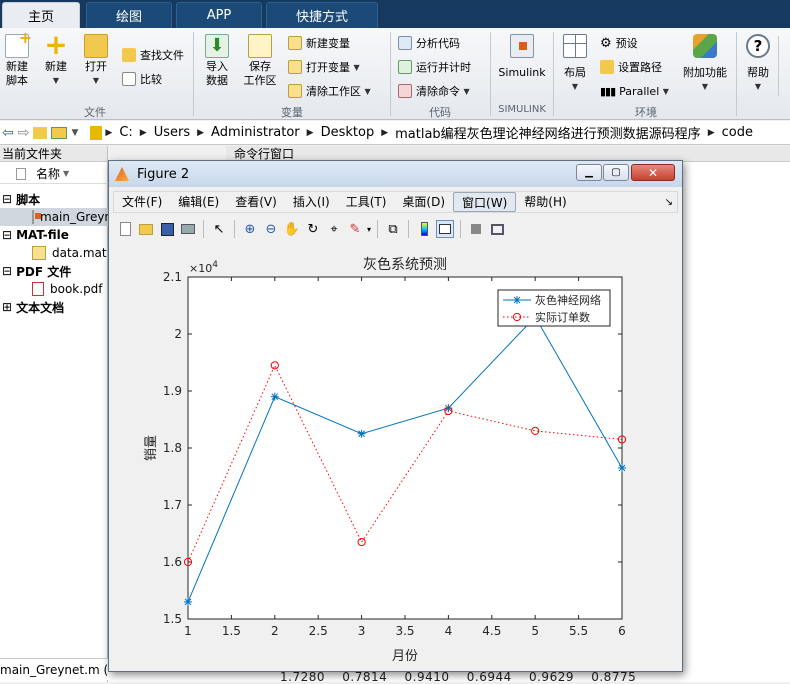 This screenshot has height=684, width=790. What do you see at coordinates (522, 46) in the screenshot?
I see `simulink-icon` at bounding box center [522, 46].